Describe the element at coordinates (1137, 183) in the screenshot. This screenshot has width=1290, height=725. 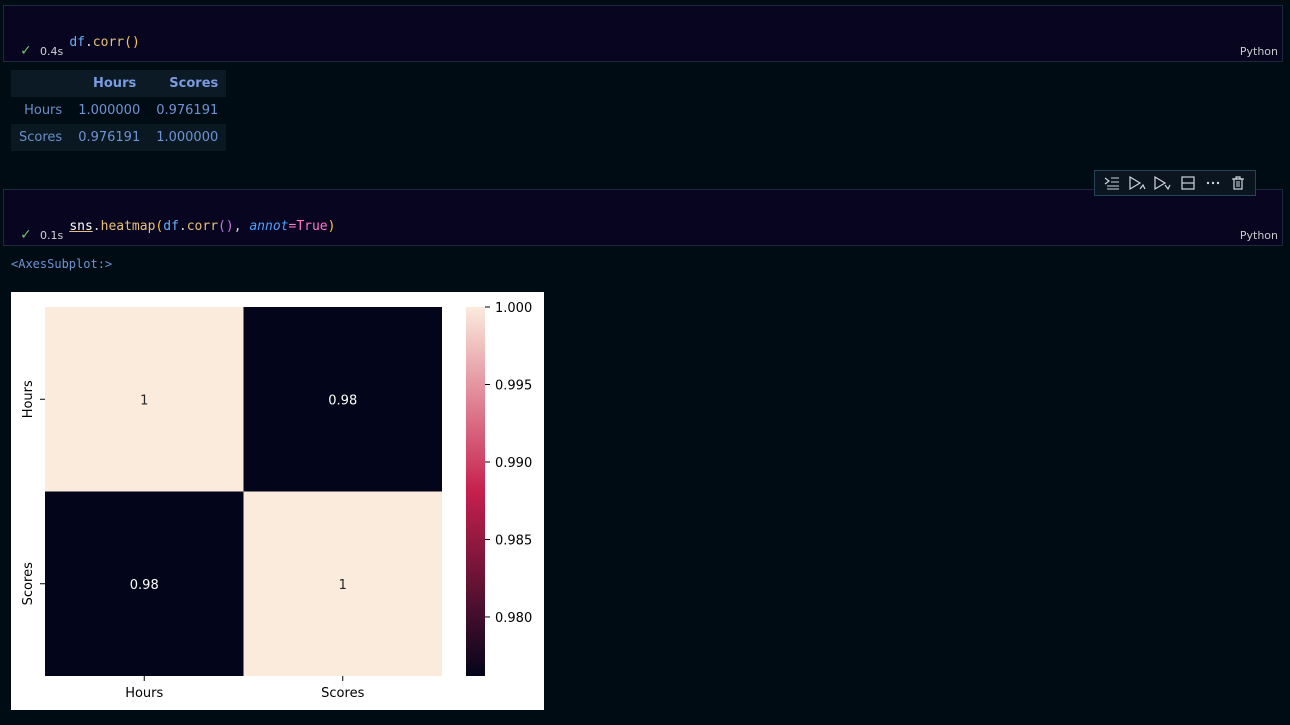
I see `execute-above-icon` at that location.